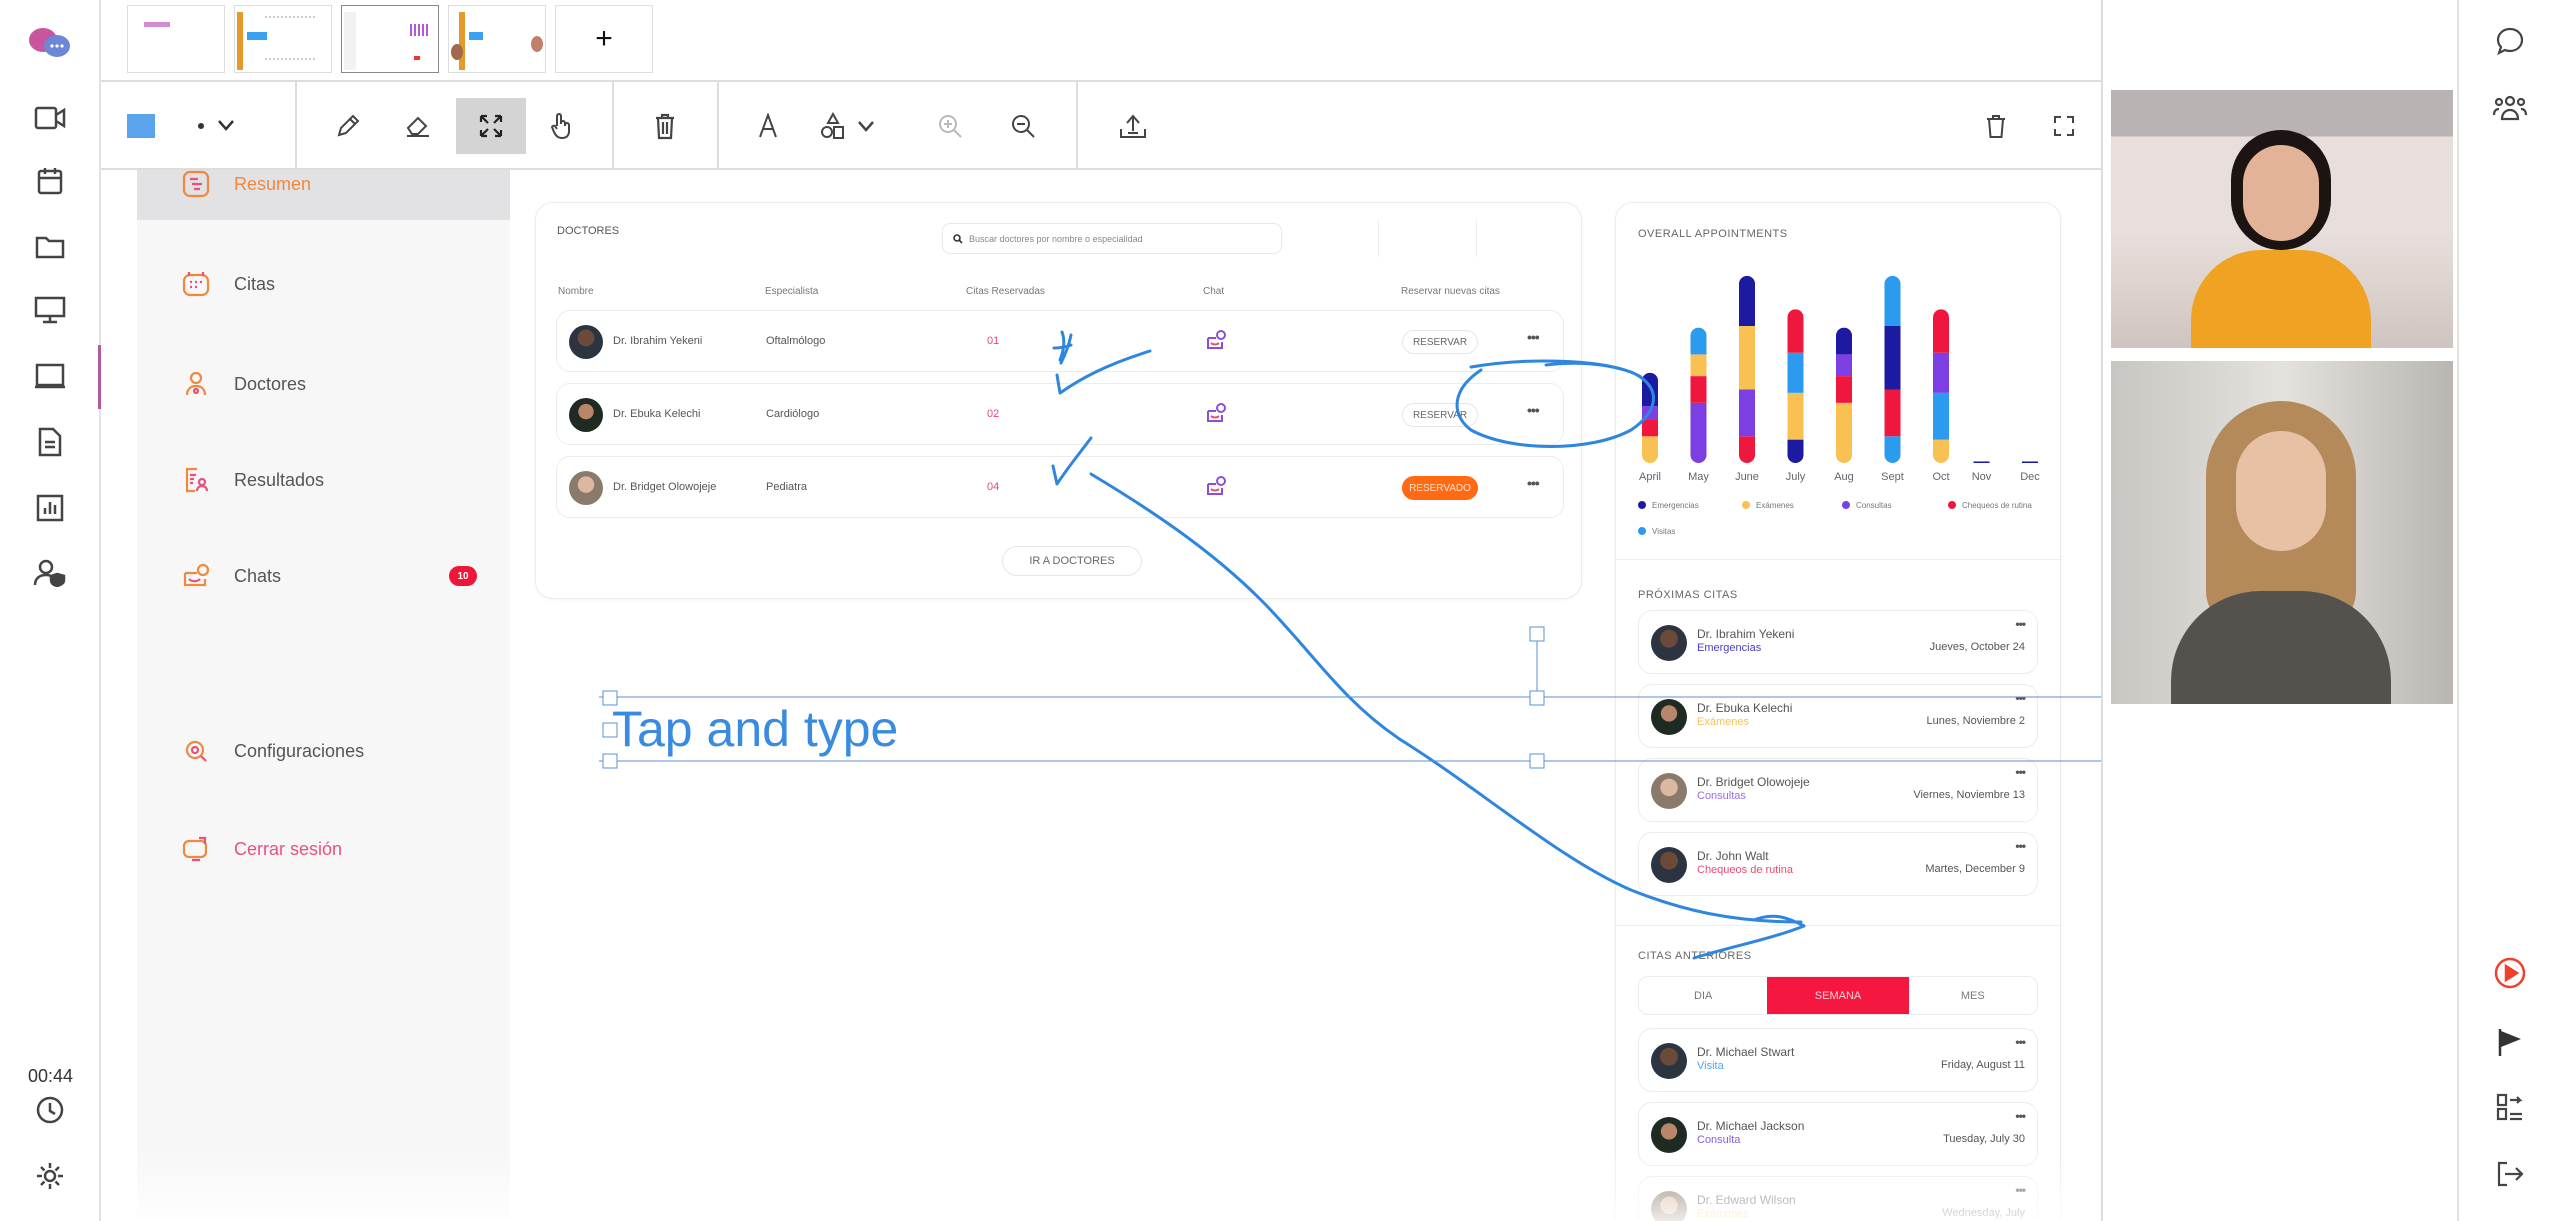 This screenshot has width=2560, height=1221. Describe the element at coordinates (50, 44) in the screenshot. I see `app-logo-icon` at that location.